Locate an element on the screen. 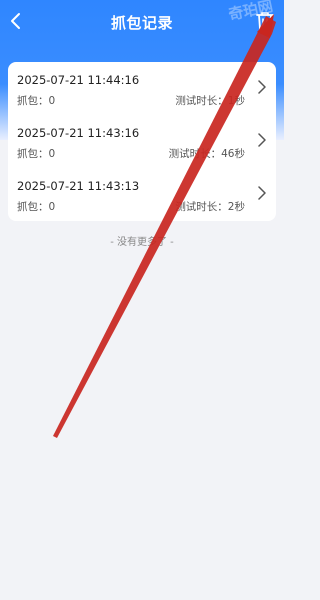  record-duration: 测试时长：2秒 is located at coordinates (210, 207).